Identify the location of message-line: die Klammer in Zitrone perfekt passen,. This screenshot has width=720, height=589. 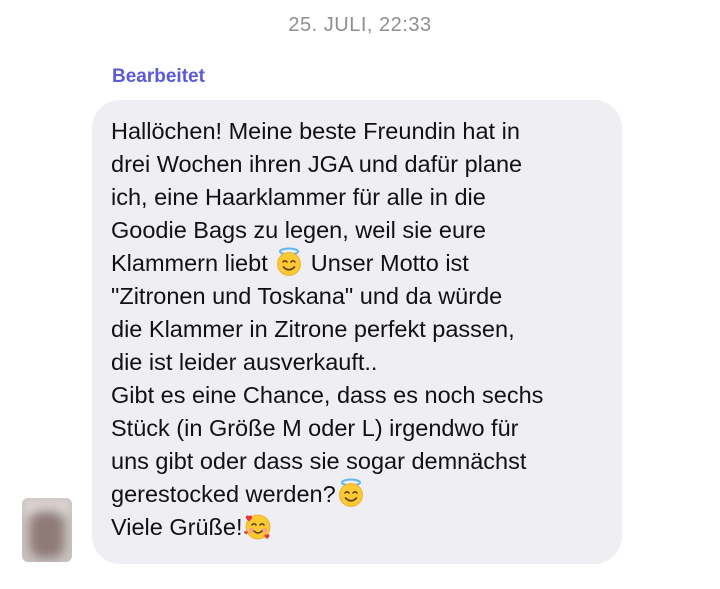
(313, 329).